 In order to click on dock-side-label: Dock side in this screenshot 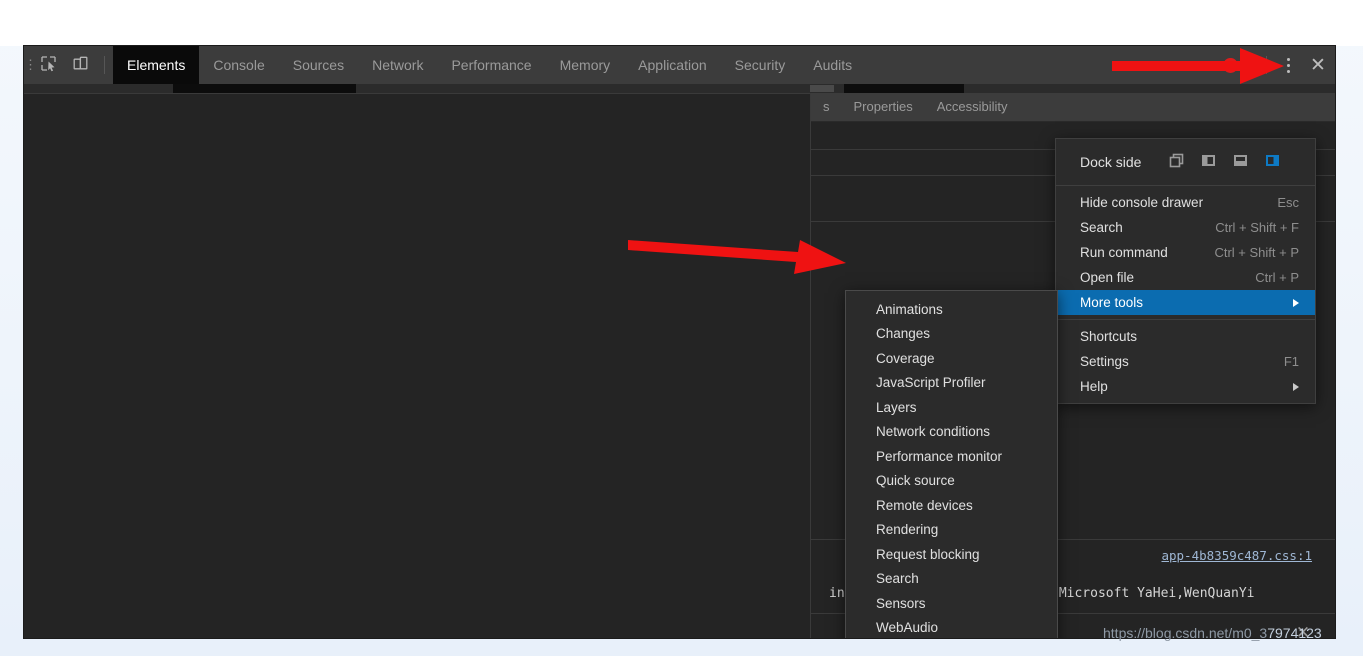, I will do `click(1111, 162)`.